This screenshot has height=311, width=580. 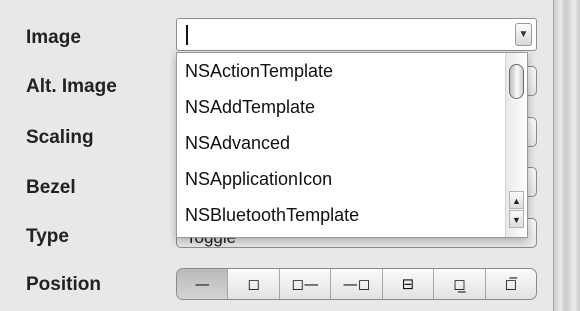 What do you see at coordinates (566, 155) in the screenshot?
I see `inspector-edge` at bounding box center [566, 155].